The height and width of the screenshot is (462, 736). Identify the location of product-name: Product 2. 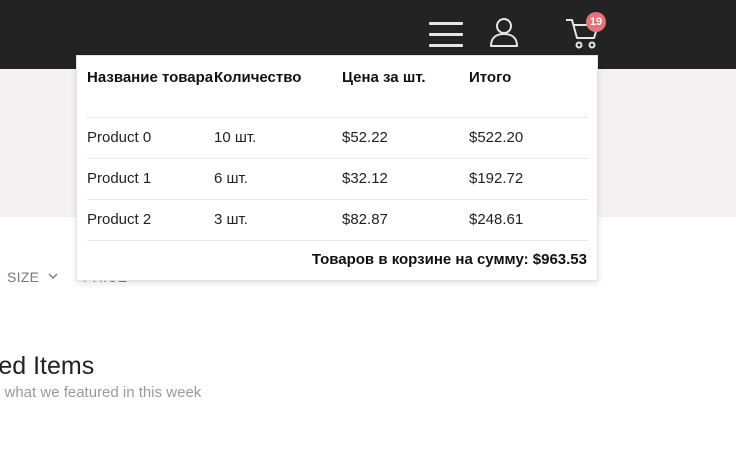
(150, 220).